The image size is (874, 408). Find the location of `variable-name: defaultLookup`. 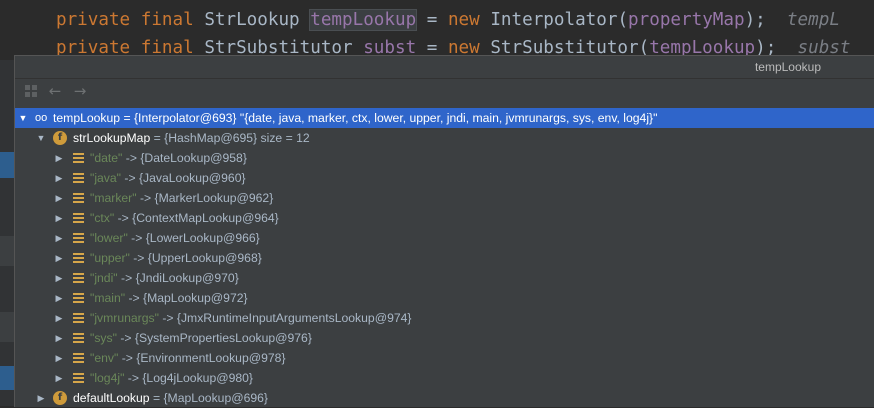

variable-name: defaultLookup is located at coordinates (111, 398).